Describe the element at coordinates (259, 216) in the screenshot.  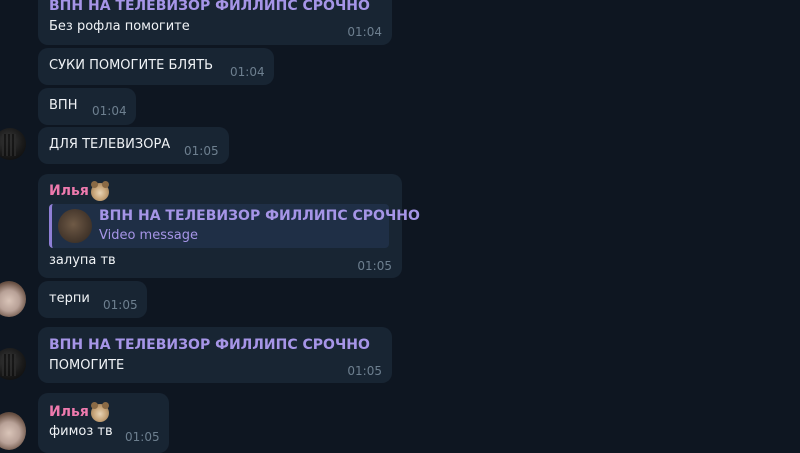
I see `reply-title: ВПН НА ТЕЛЕВИЗОР ФИЛЛИПС СРОЧНО` at that location.